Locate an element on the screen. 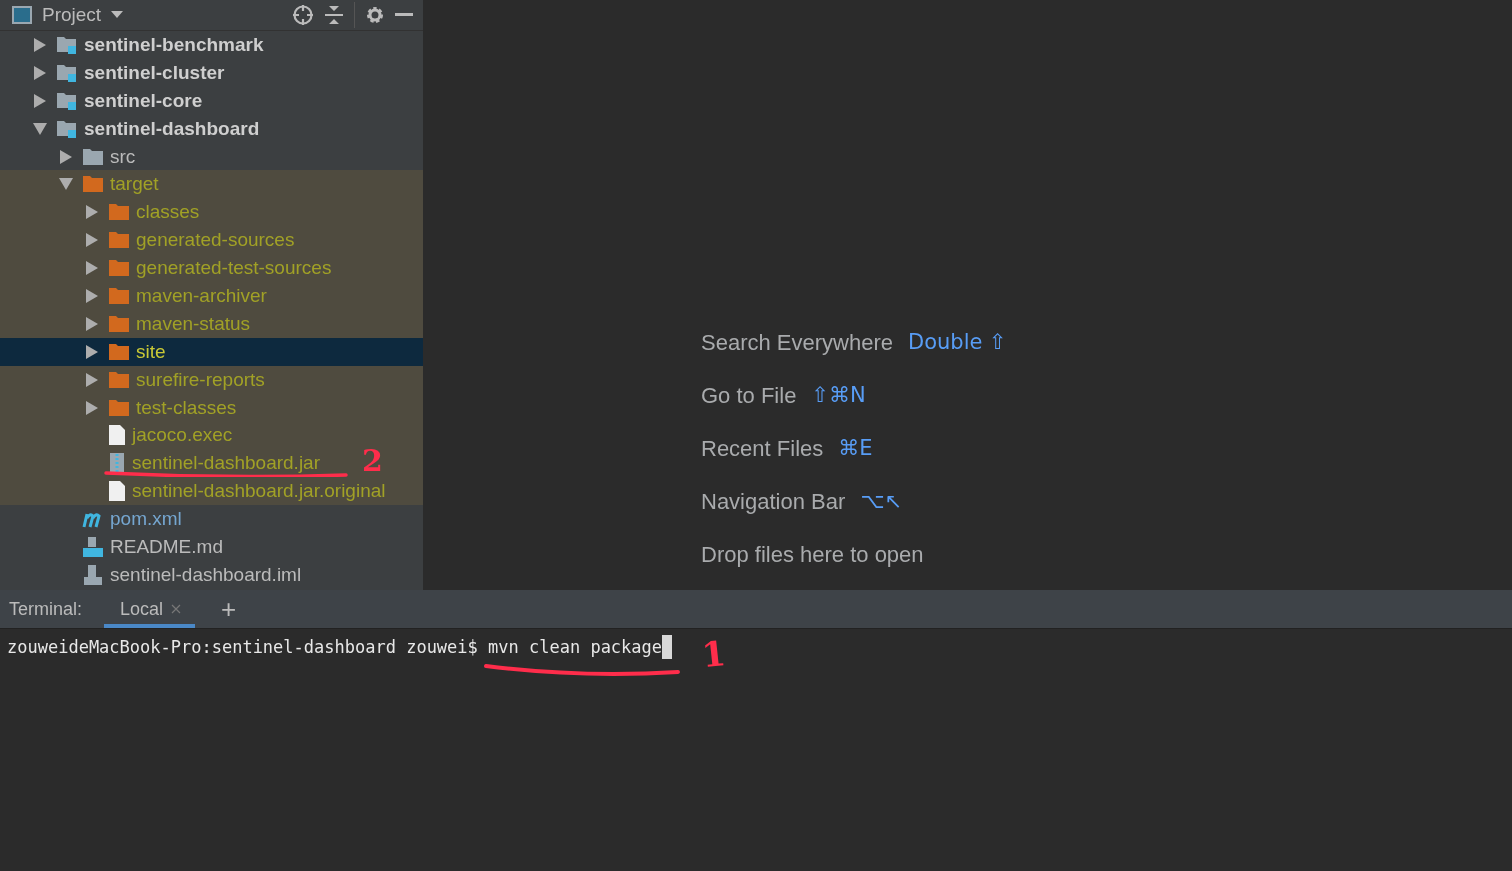 The height and width of the screenshot is (871, 1512). tree-item-label: jacoco.exec is located at coordinates (182, 435).